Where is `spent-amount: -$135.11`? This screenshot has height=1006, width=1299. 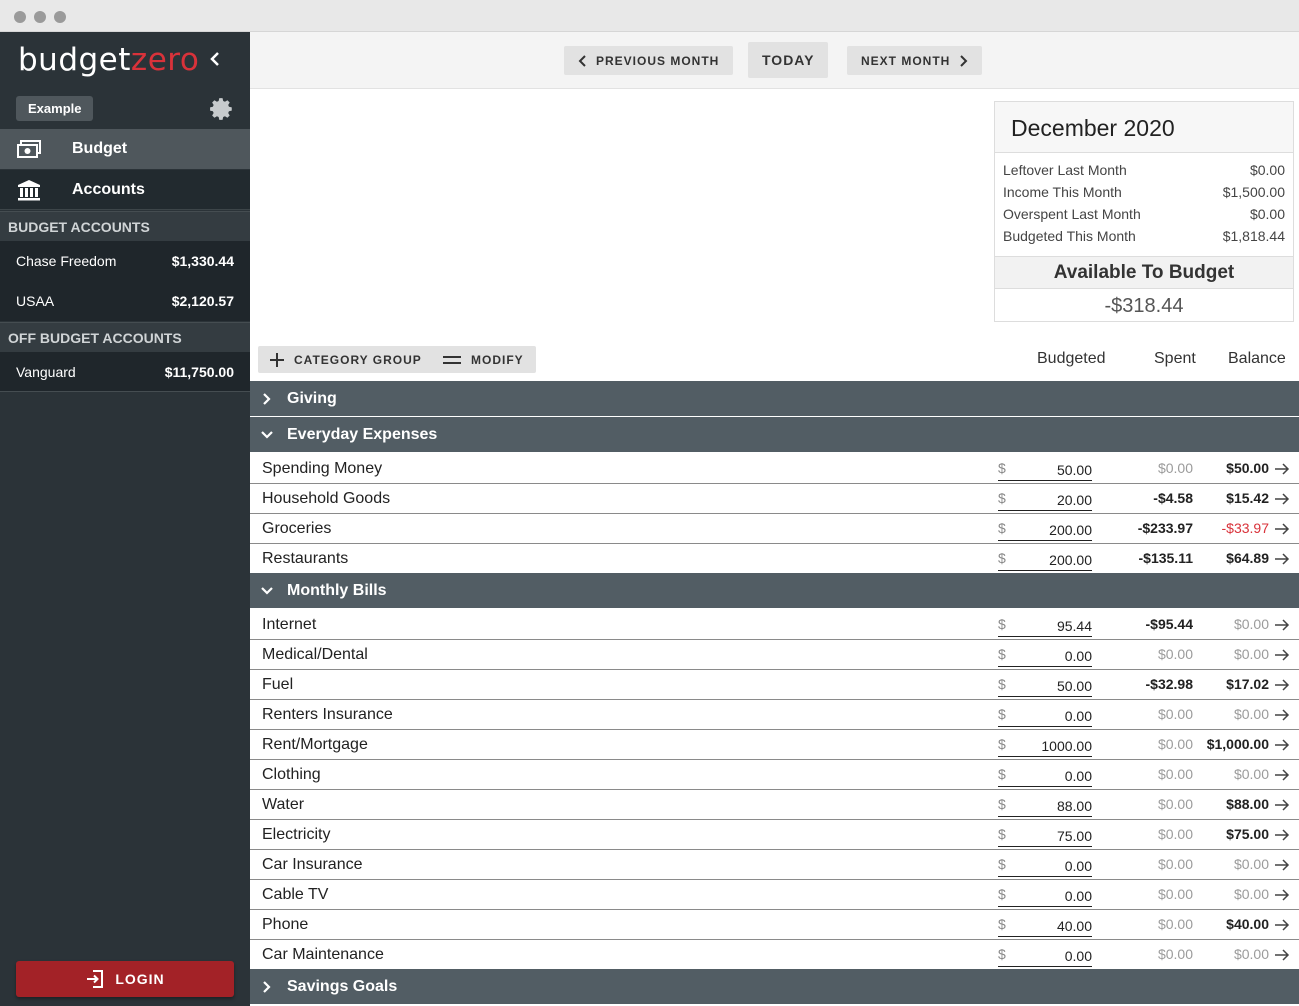 spent-amount: -$135.11 is located at coordinates (1166, 558).